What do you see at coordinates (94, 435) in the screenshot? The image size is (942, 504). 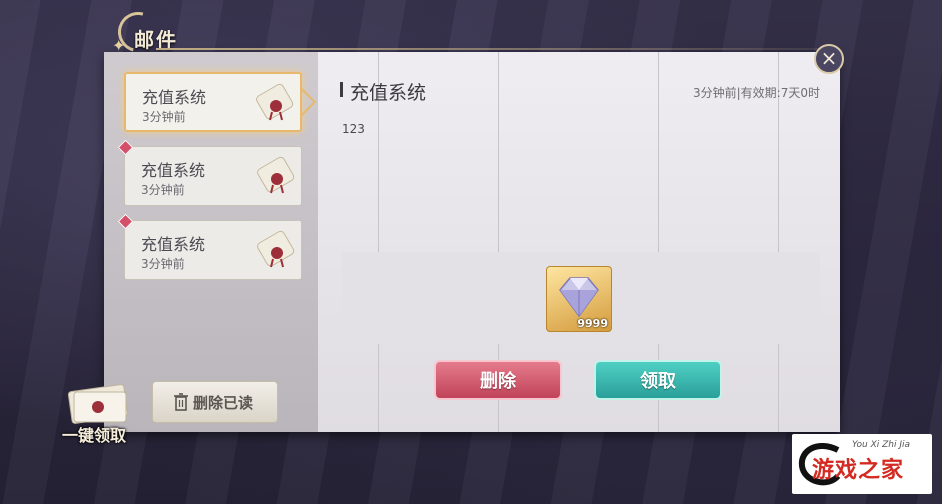 I see `one-click-claim-label: 一键领取` at bounding box center [94, 435].